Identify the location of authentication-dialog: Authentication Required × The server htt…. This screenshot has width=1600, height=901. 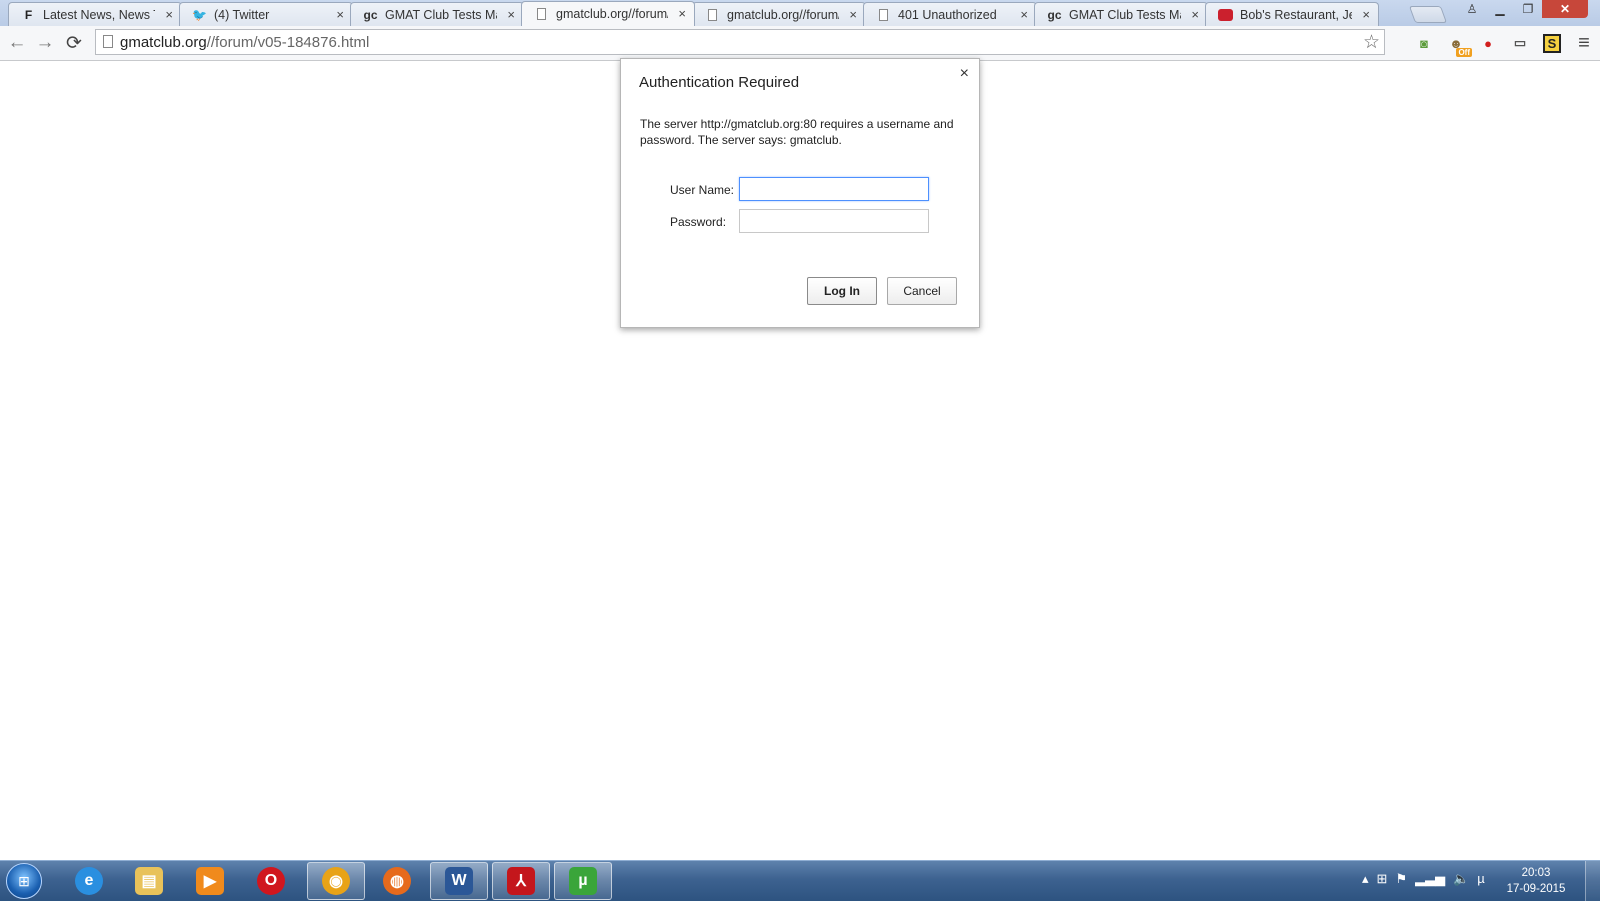
(800, 193).